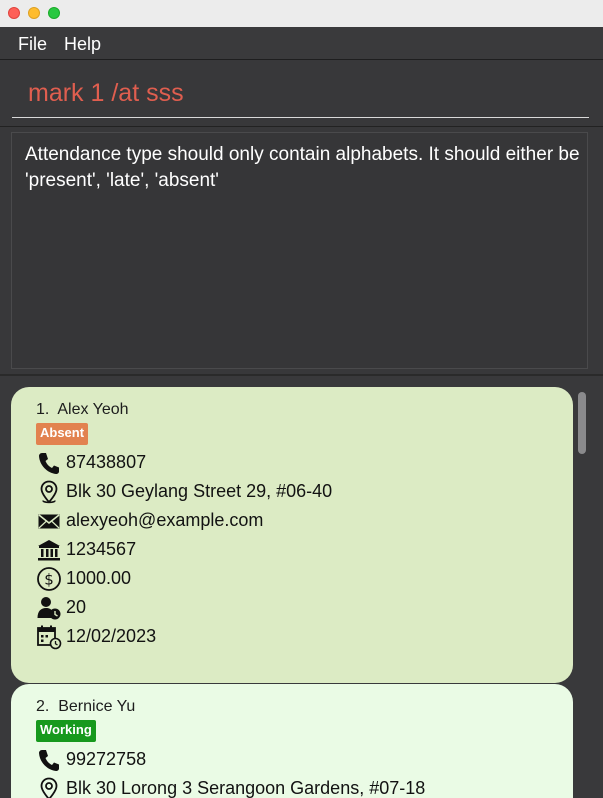  What do you see at coordinates (111, 636) in the screenshot?
I see `date-value: 12/02/2023` at bounding box center [111, 636].